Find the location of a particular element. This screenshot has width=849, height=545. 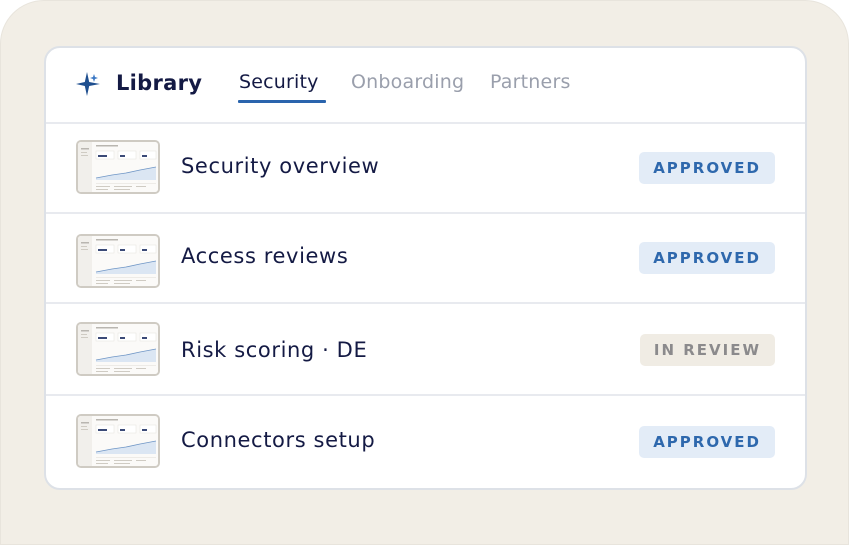

document-title: Connectors setup is located at coordinates (278, 440).